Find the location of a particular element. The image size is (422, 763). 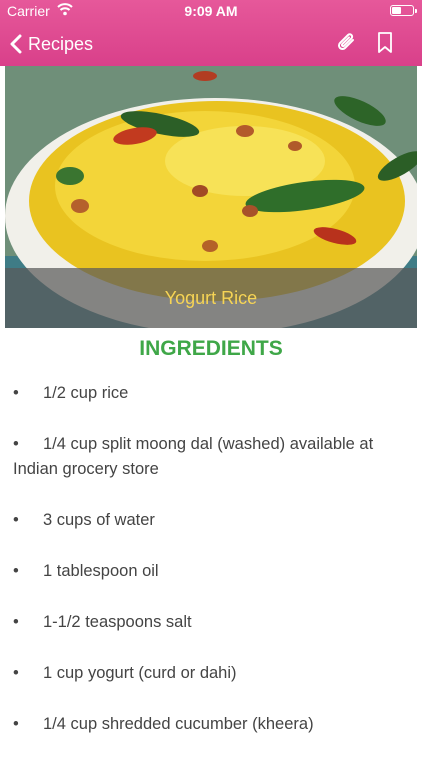

status-bar: Carrier 9:09 AM is located at coordinates (211, 11).